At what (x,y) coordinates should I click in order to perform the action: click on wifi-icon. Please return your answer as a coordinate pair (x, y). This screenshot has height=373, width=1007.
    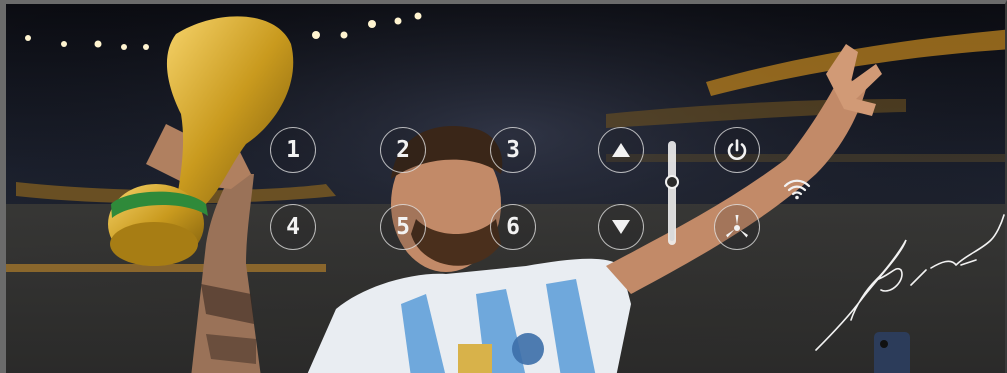
    Looking at the image, I should click on (797, 189).